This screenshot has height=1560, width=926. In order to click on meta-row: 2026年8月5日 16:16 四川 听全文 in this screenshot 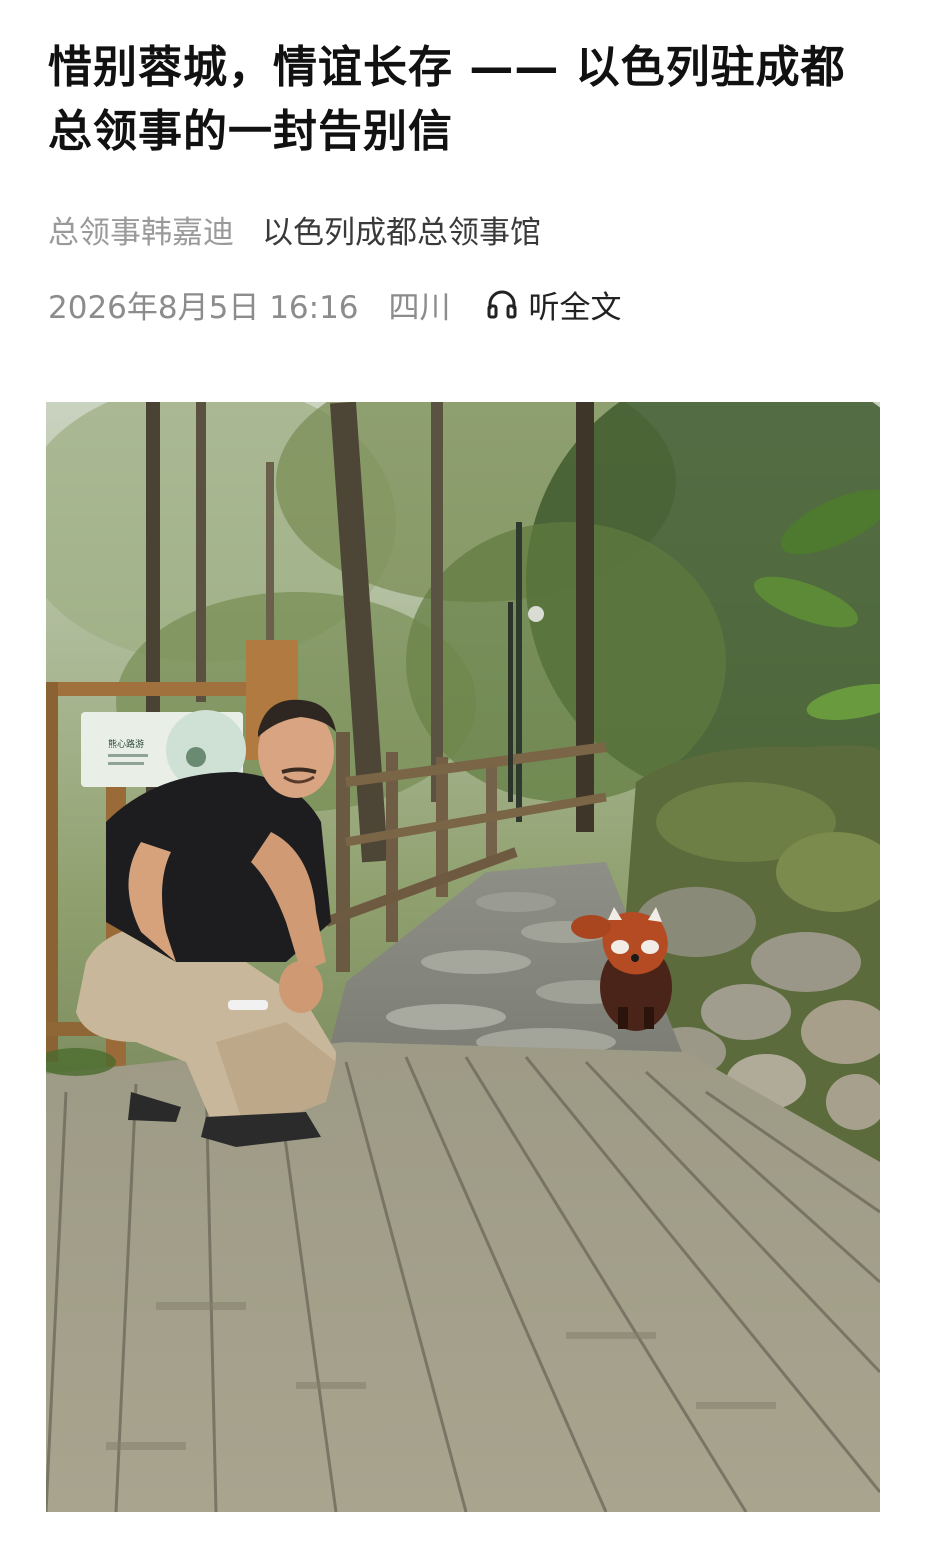, I will do `click(335, 304)`.